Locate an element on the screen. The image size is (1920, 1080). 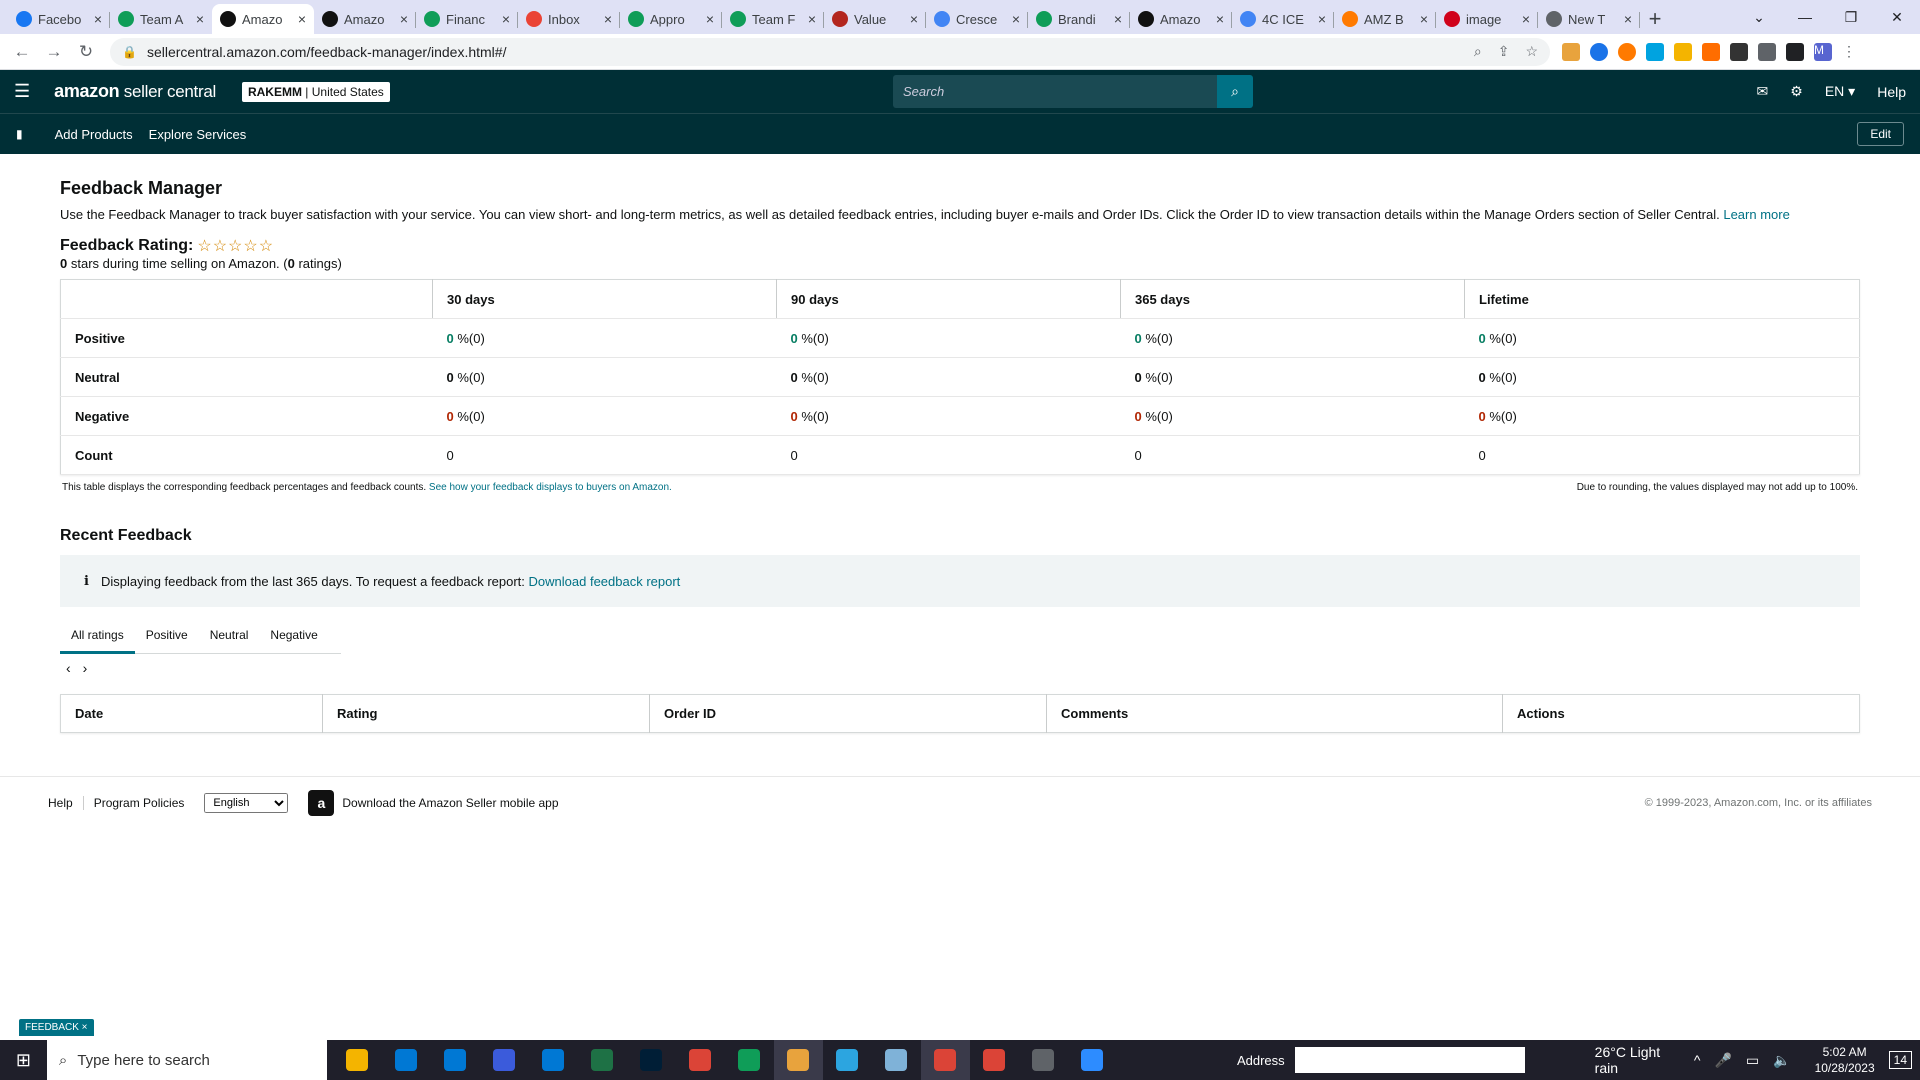
volume-icon: 🔈 is located at coordinates (1781, 1060).